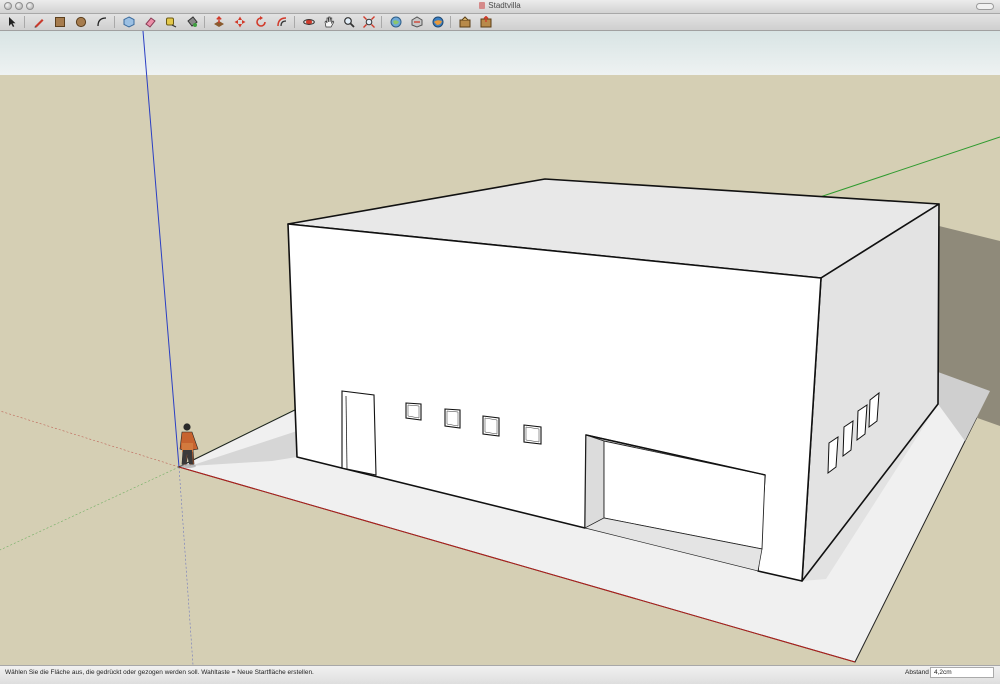 The image size is (1000, 684). Describe the element at coordinates (962, 672) in the screenshot. I see `measurement-input: 4,2cm` at that location.